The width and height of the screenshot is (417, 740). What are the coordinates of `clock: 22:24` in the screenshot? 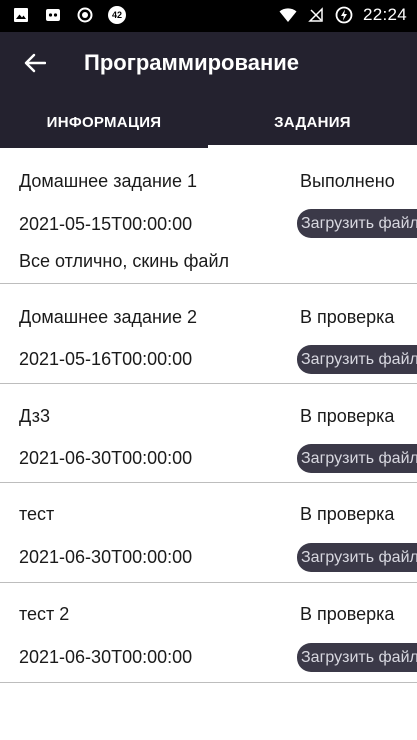 It's located at (384, 14).